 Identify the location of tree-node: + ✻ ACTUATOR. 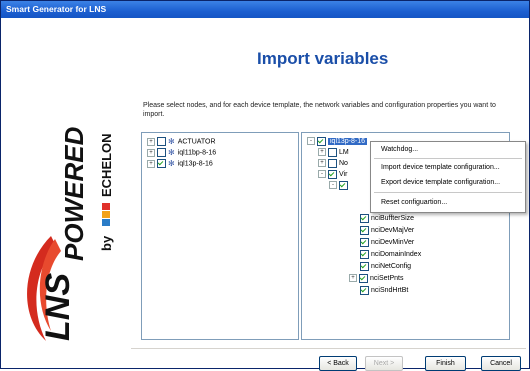
(181, 141).